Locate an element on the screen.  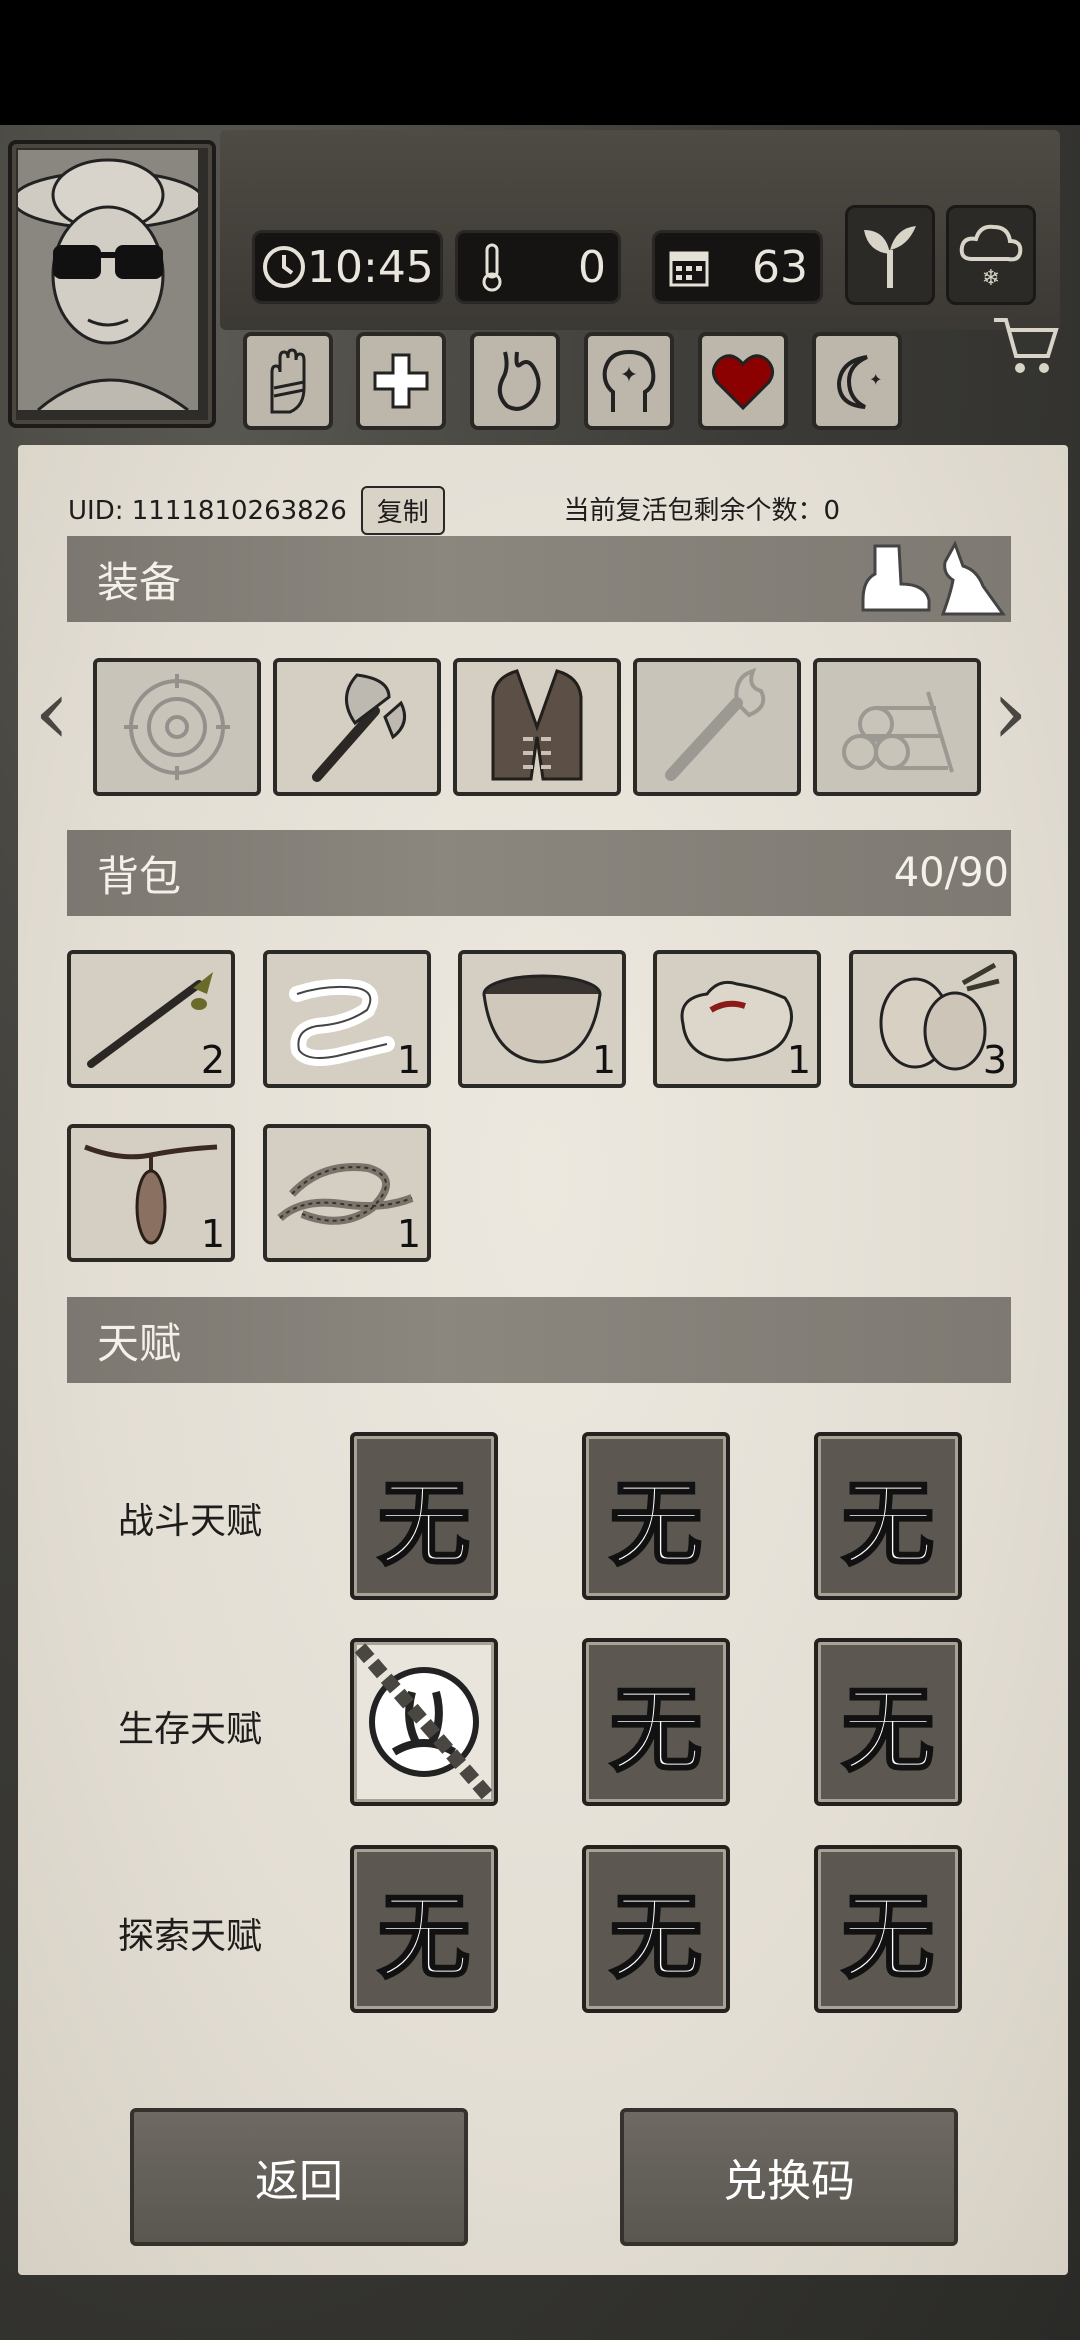
talents-header: 天赋 is located at coordinates (539, 1340).